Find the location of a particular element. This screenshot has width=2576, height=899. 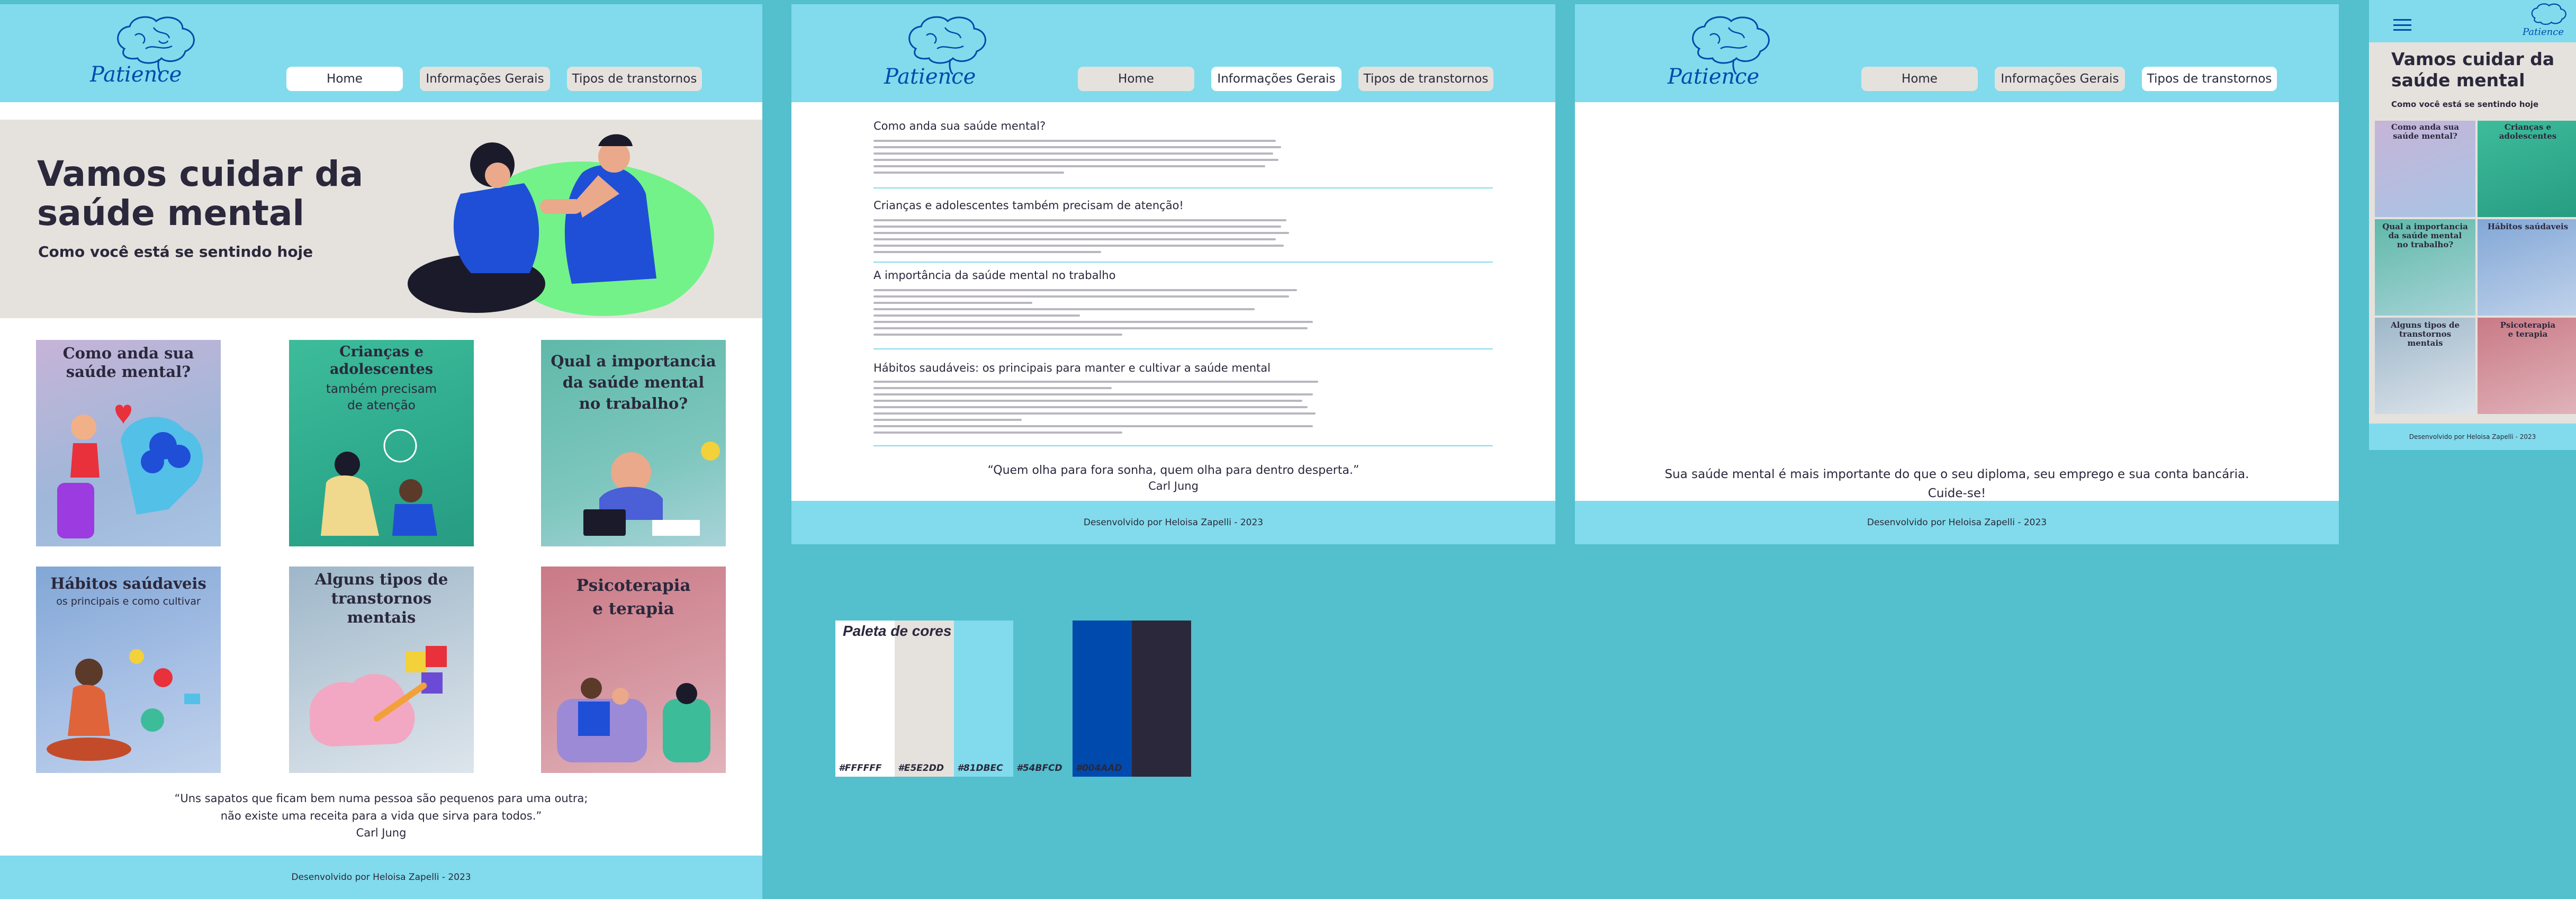

section-title: Como anda sua saúde mental? is located at coordinates (959, 126).